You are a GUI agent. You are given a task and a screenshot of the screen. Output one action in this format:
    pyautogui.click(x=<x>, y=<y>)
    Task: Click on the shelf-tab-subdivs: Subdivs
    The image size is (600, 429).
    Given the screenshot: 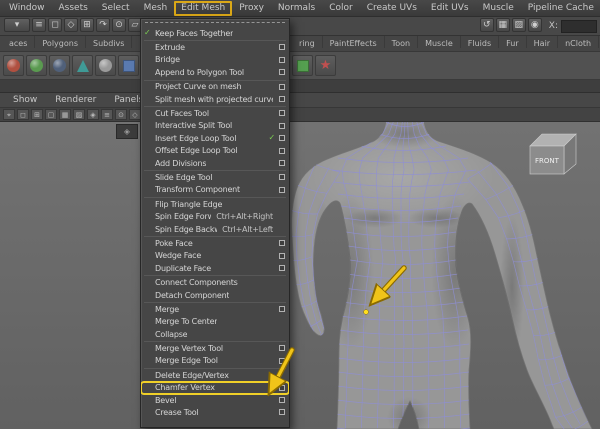 What is the action you would take?
    pyautogui.click(x=109, y=42)
    